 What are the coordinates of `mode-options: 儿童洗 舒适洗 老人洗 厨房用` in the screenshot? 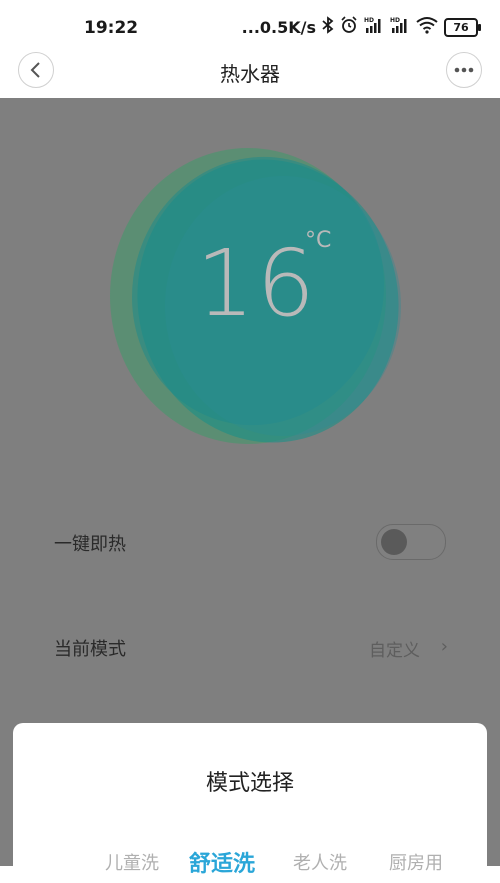 It's located at (250, 864).